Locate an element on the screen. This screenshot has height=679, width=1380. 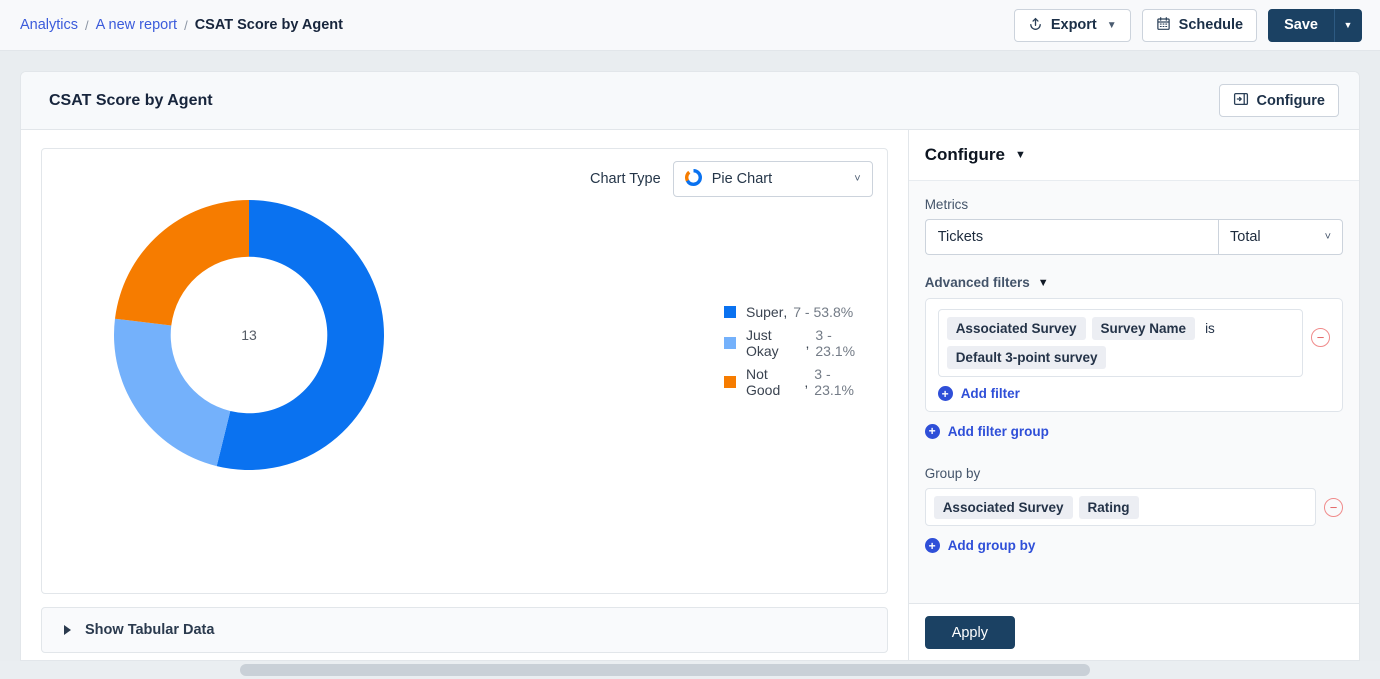
donut-chart: 13 is located at coordinates (249, 335).